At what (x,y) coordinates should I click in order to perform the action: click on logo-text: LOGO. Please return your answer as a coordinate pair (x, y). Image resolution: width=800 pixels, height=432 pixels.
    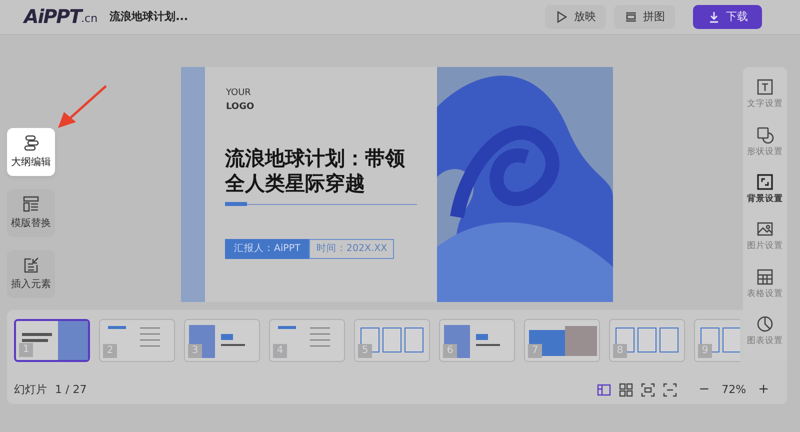
    Looking at the image, I should click on (240, 107).